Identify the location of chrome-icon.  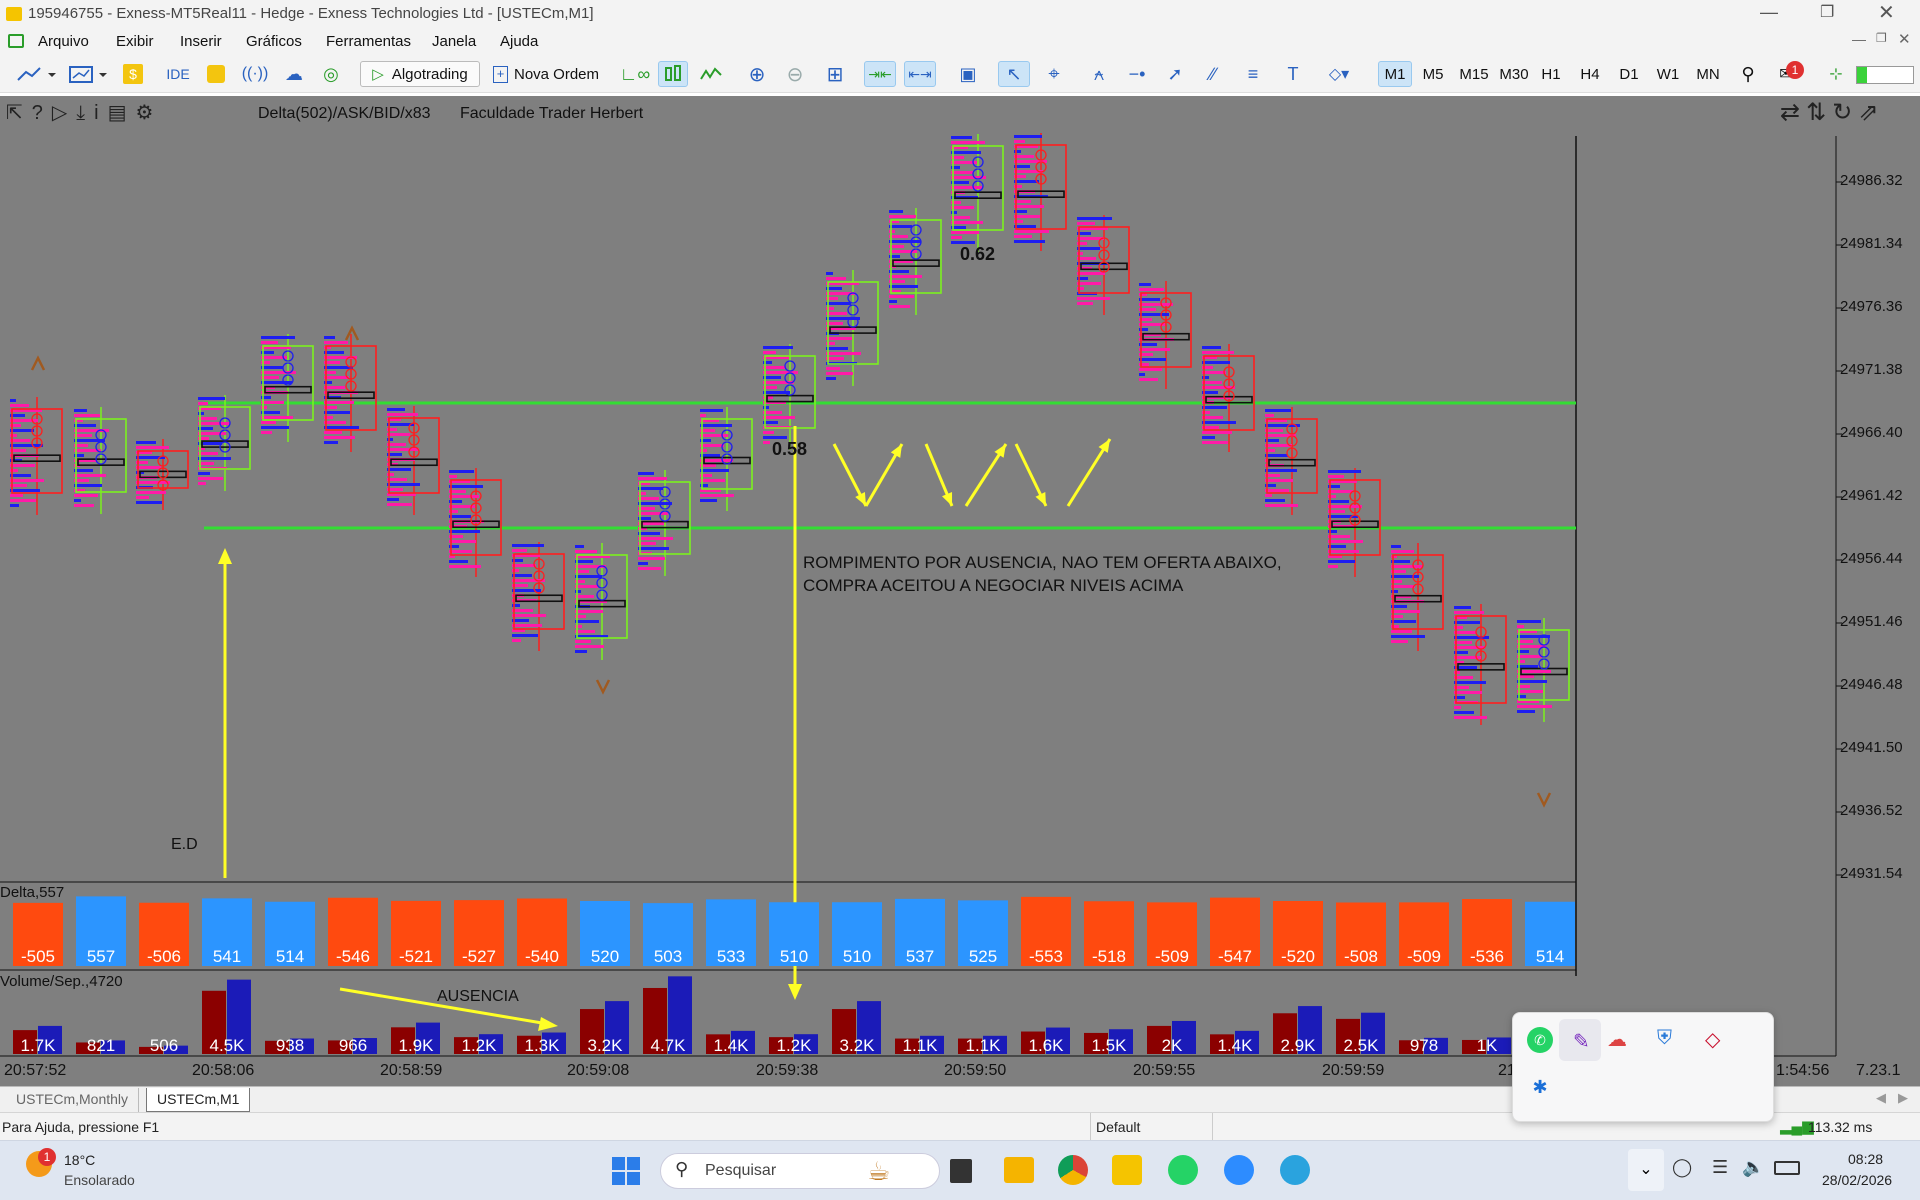
(1073, 1170).